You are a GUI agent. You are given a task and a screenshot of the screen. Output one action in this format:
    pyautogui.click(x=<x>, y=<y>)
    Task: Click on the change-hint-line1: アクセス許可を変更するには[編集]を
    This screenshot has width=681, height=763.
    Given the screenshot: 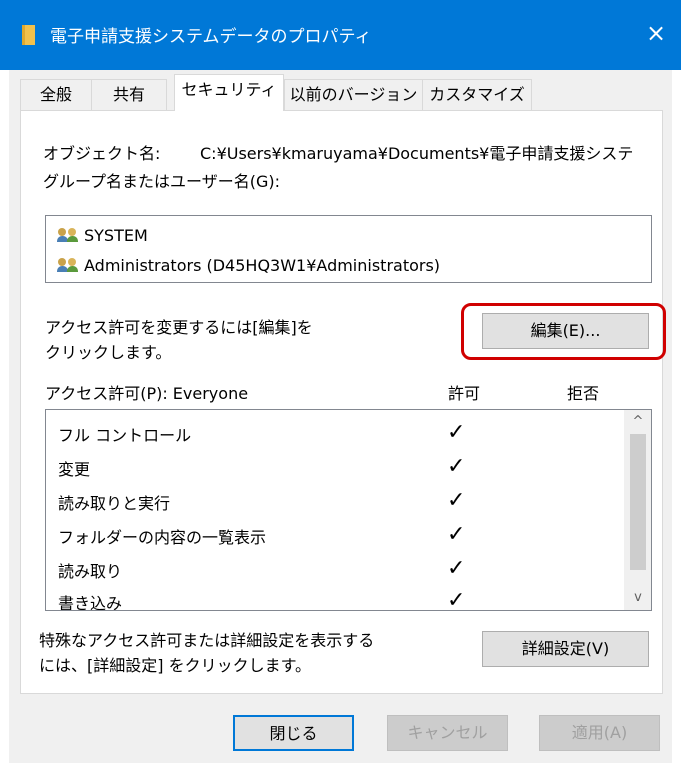 What is the action you would take?
    pyautogui.click(x=179, y=327)
    